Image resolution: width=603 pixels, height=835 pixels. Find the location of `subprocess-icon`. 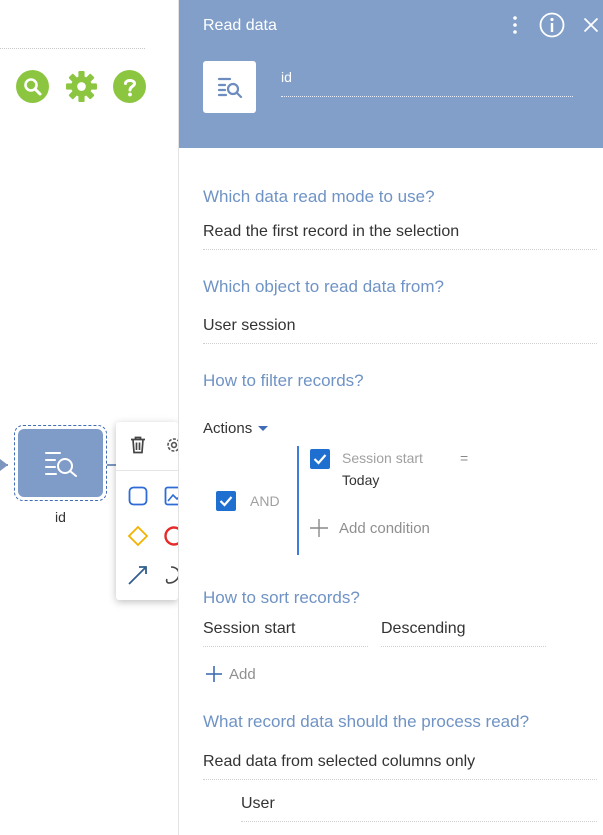

subprocess-icon is located at coordinates (171, 575).